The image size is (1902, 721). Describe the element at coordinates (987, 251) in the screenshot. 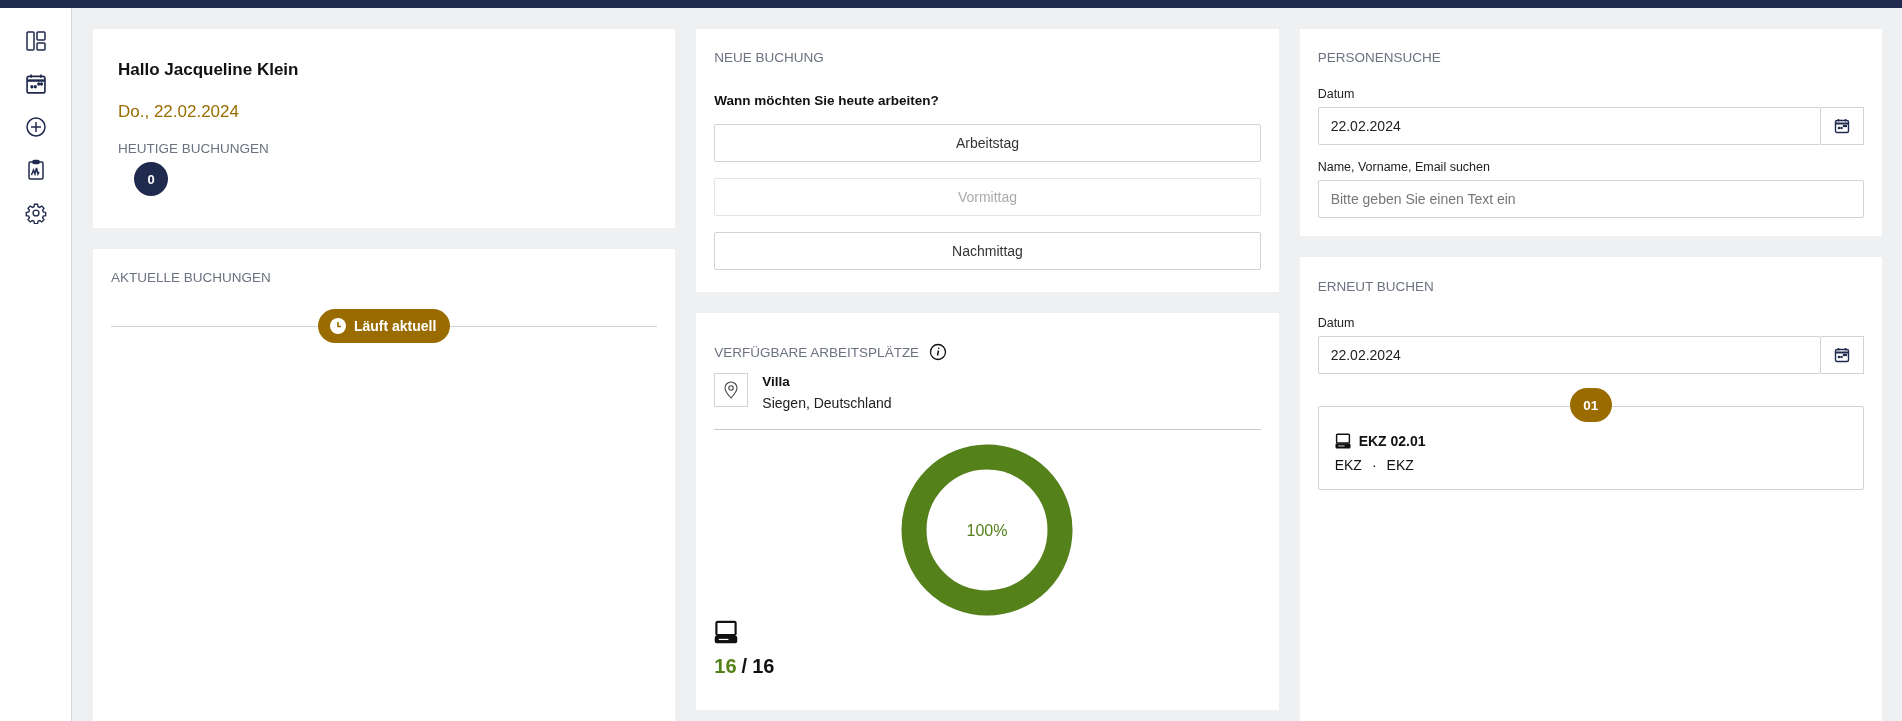

I see `time-option-button: Nachmittag` at that location.